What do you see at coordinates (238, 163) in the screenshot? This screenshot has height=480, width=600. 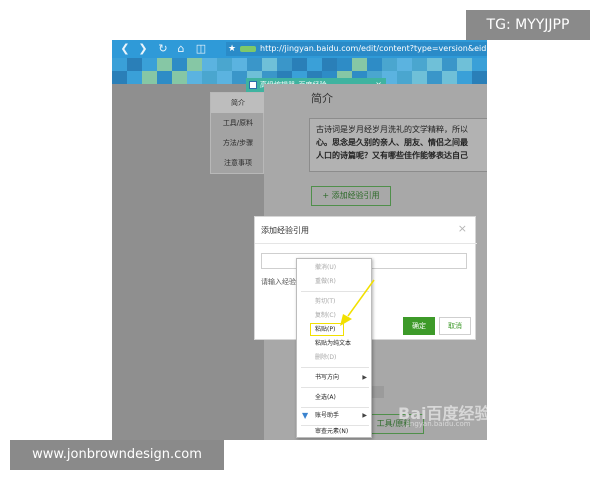 I see `nav-item-notes: 注意事项` at bounding box center [238, 163].